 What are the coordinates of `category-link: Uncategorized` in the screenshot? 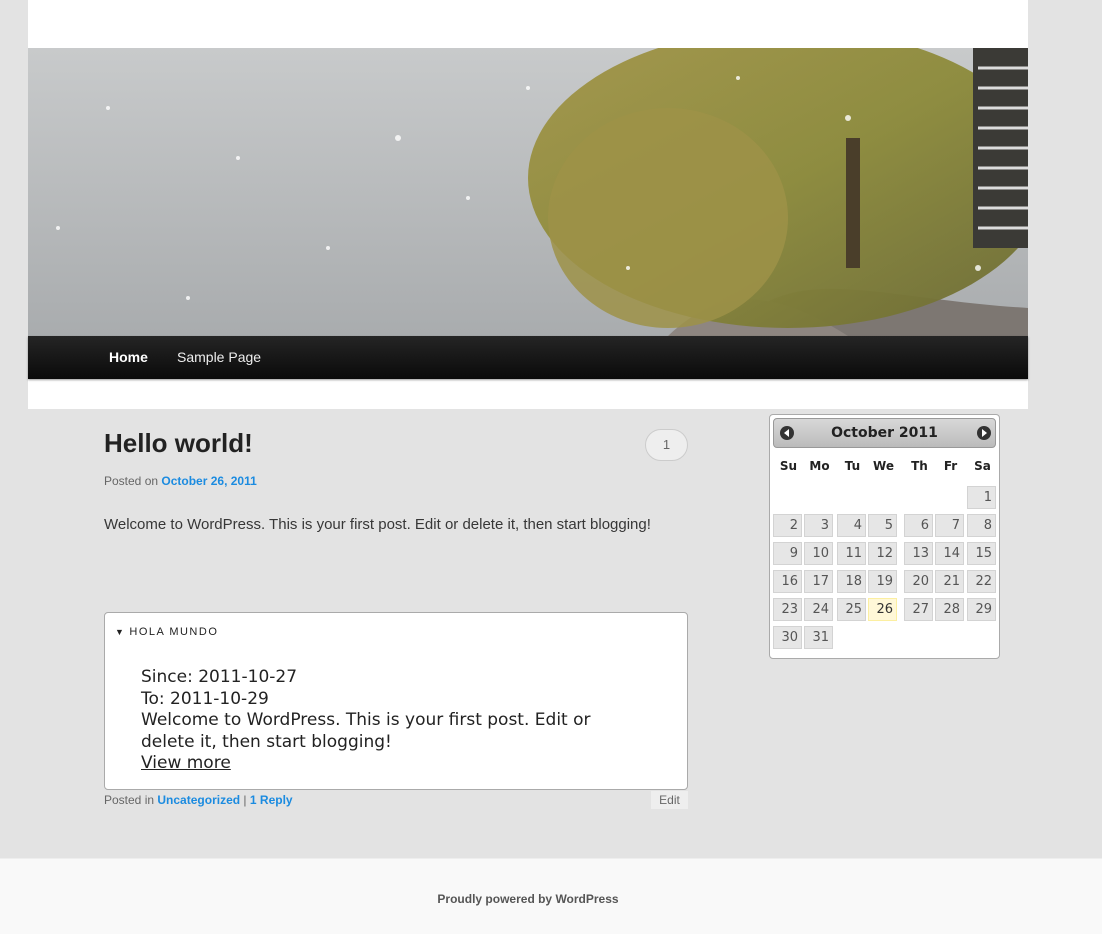 It's located at (198, 800).